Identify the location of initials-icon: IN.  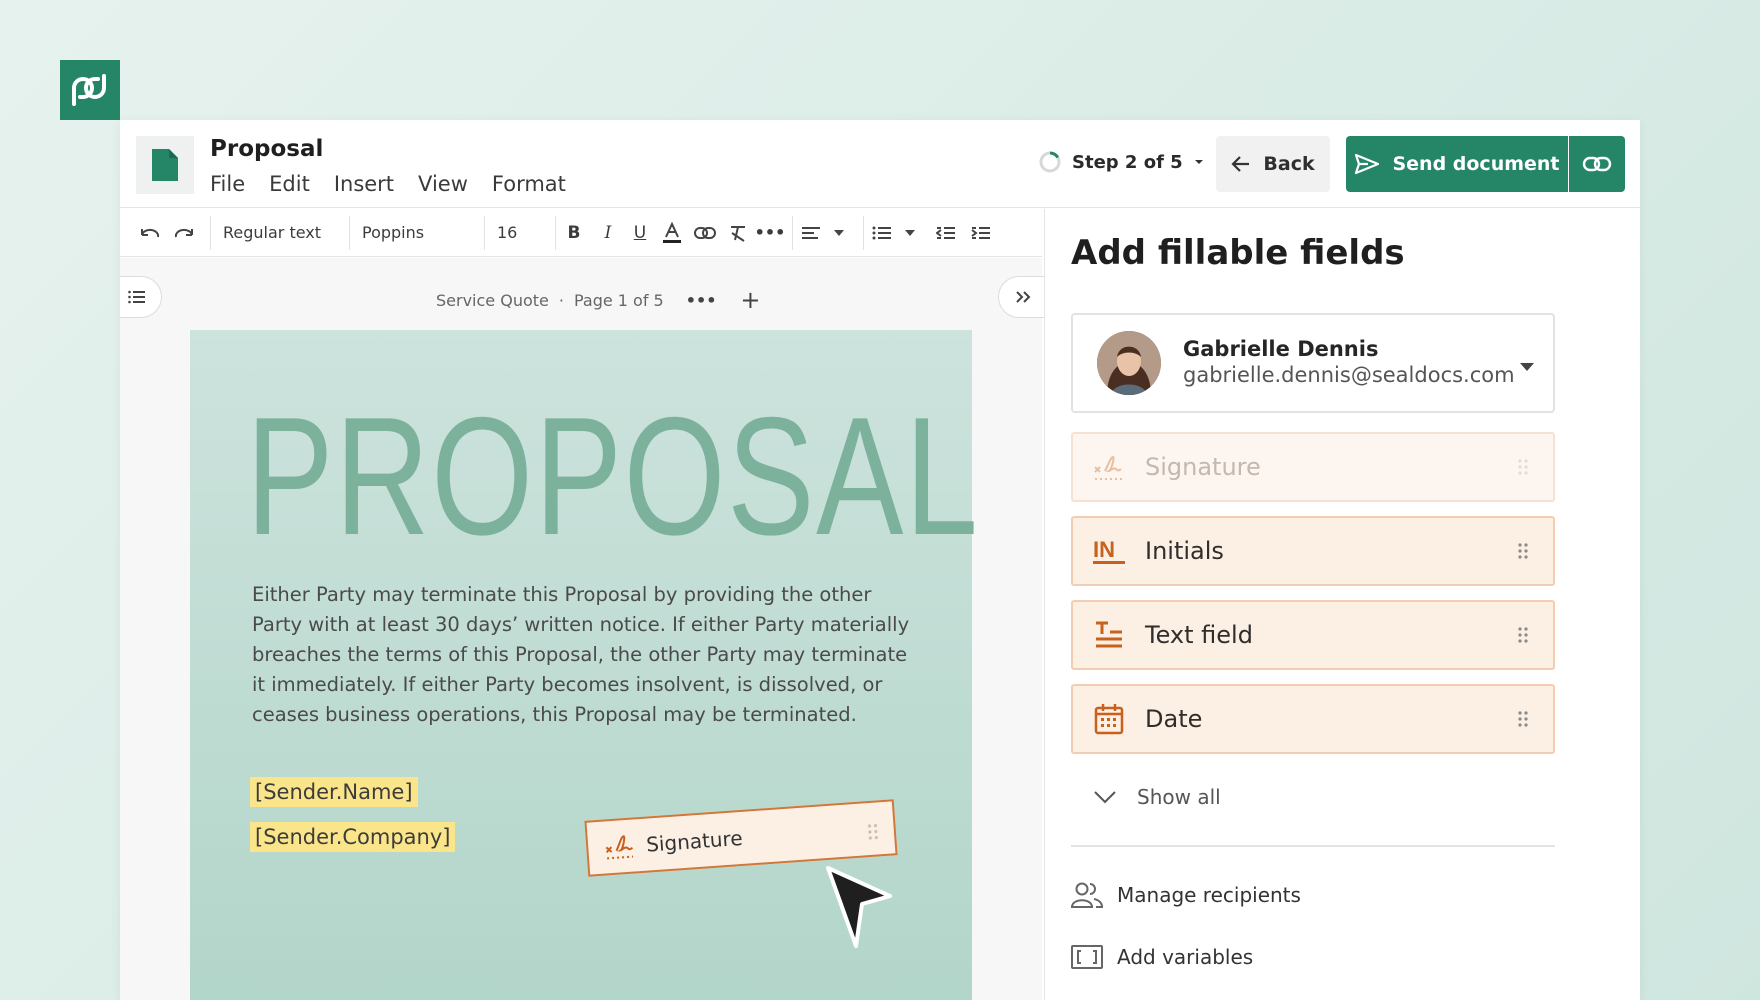
(1109, 551).